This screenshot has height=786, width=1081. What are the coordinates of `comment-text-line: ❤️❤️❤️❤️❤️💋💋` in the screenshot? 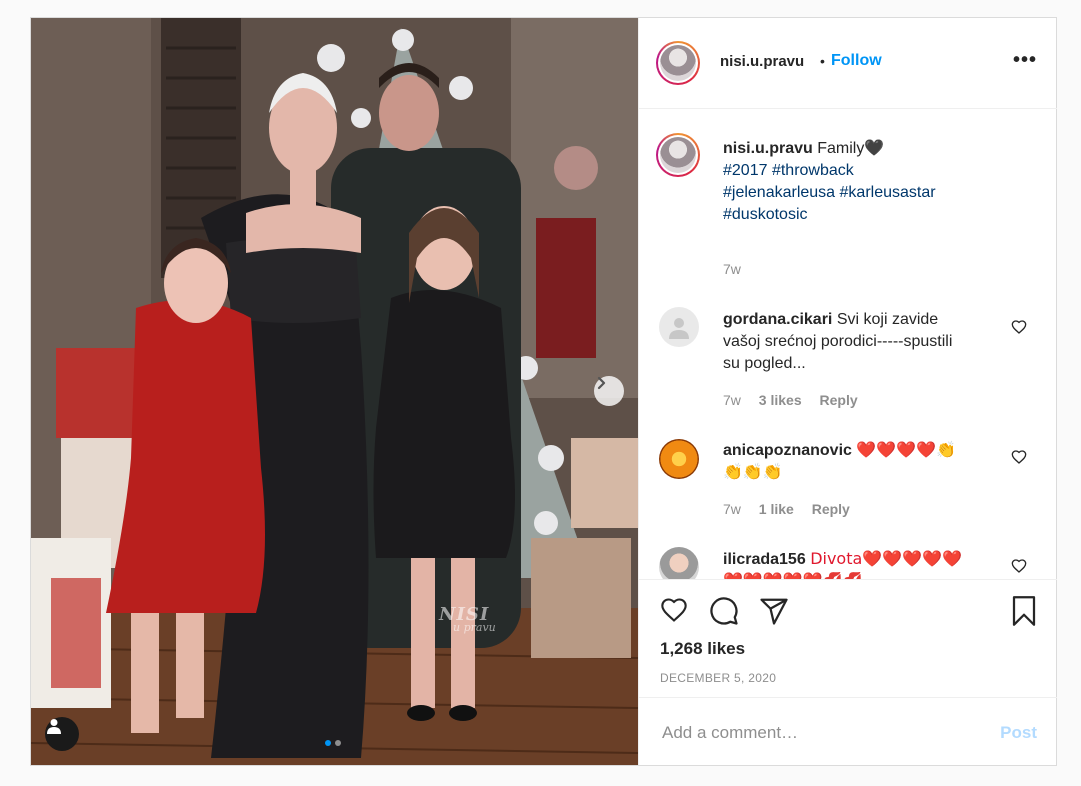 It's located at (792, 574).